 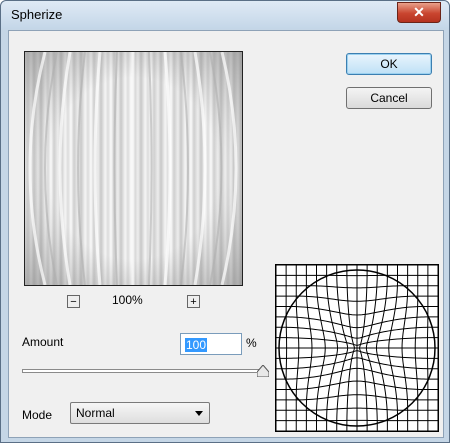 I want to click on mode-label: Mode, so click(x=37, y=415).